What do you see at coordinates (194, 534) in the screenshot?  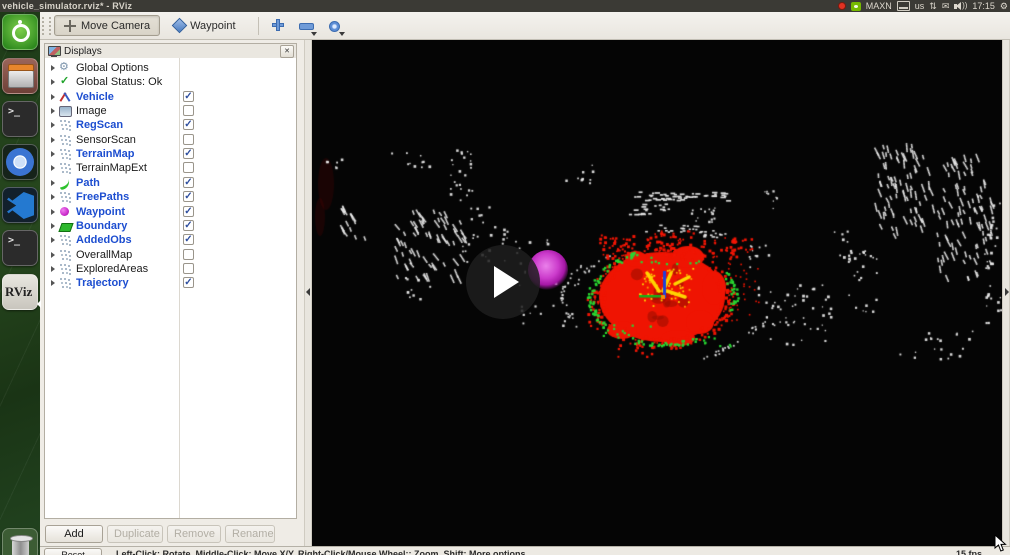 I see `remove-button: Remove` at bounding box center [194, 534].